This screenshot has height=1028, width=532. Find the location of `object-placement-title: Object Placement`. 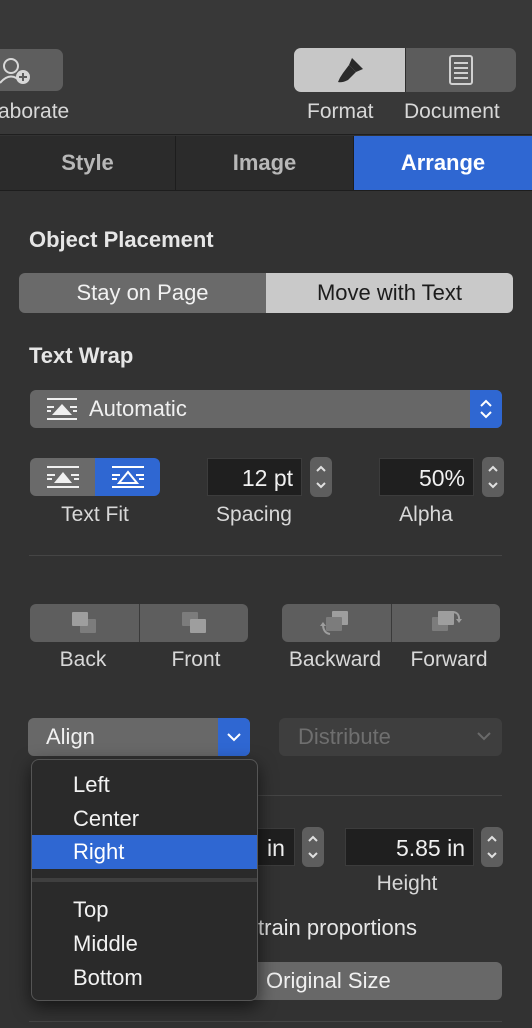

object-placement-title: Object Placement is located at coordinates (121, 239).